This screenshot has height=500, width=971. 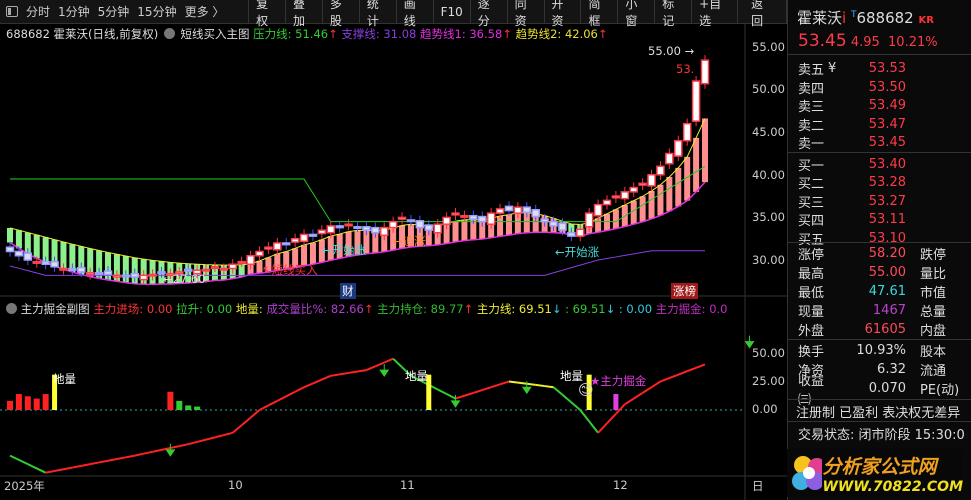 I want to click on stat-label: 外盘, so click(x=811, y=331).